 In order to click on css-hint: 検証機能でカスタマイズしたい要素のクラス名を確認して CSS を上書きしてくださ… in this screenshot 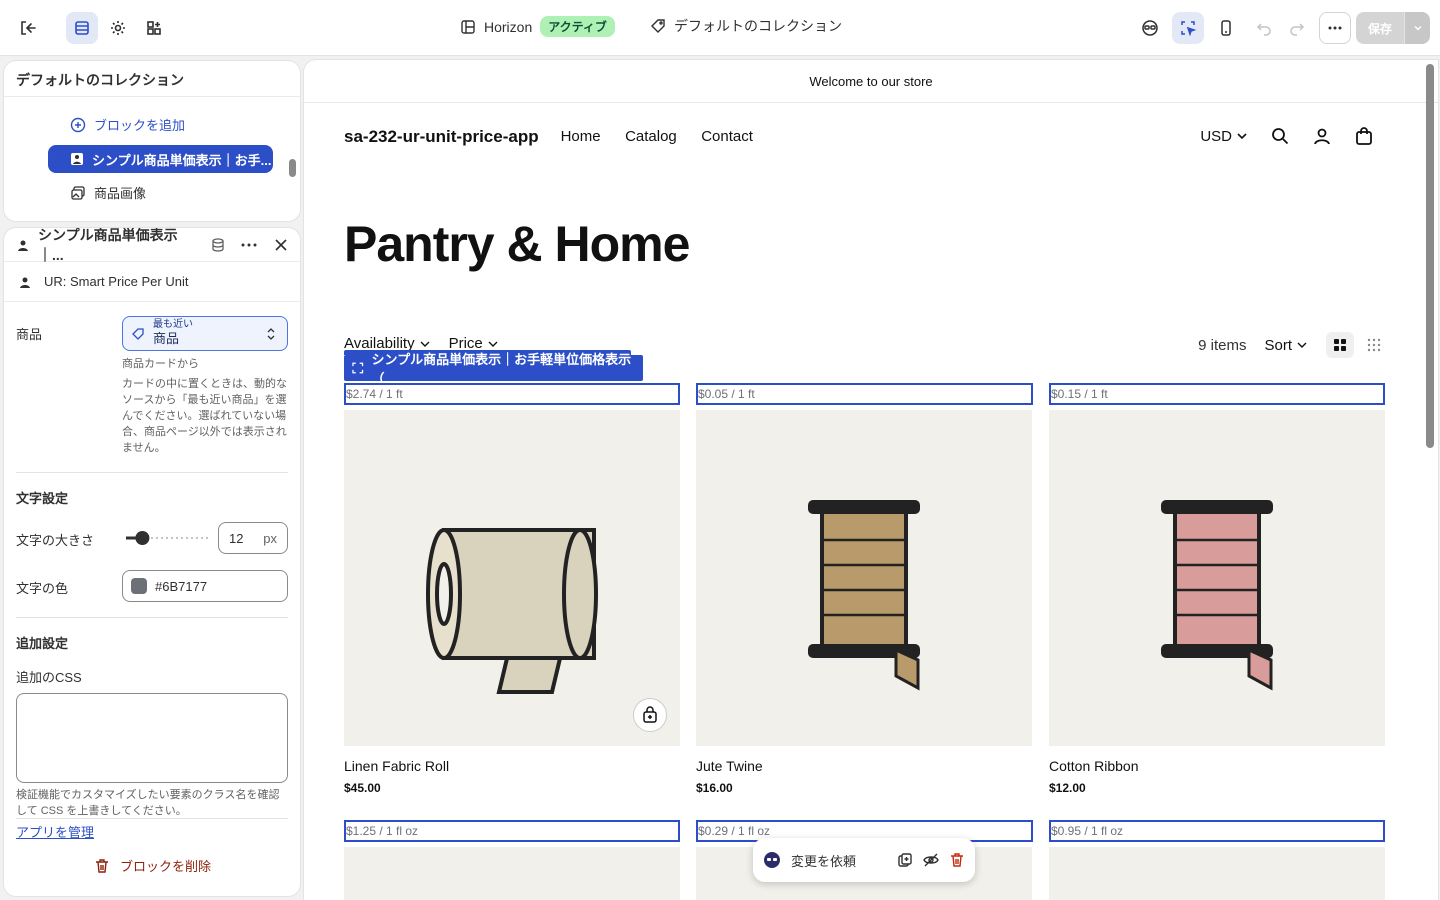, I will do `click(148, 803)`.